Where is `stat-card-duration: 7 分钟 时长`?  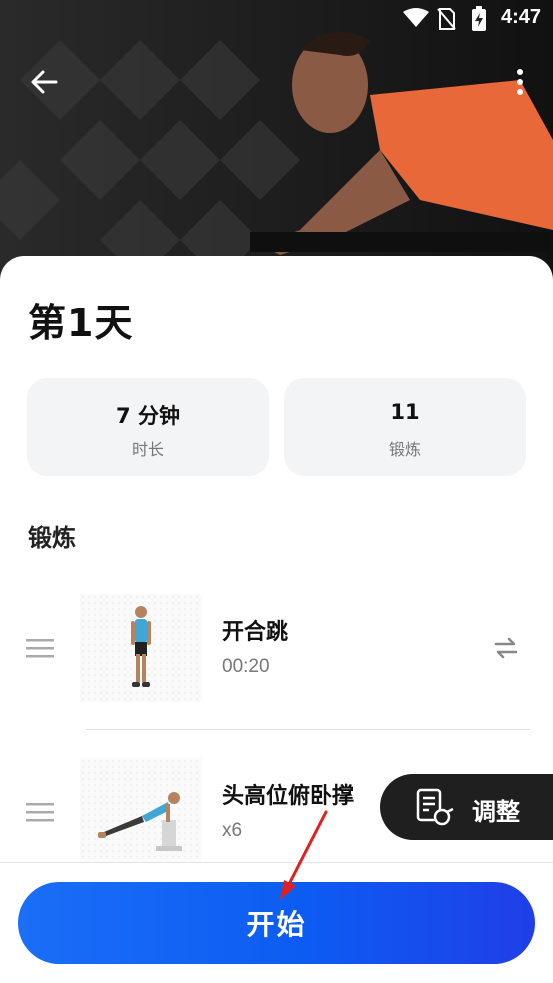
stat-card-duration: 7 分钟 时长 is located at coordinates (148, 427).